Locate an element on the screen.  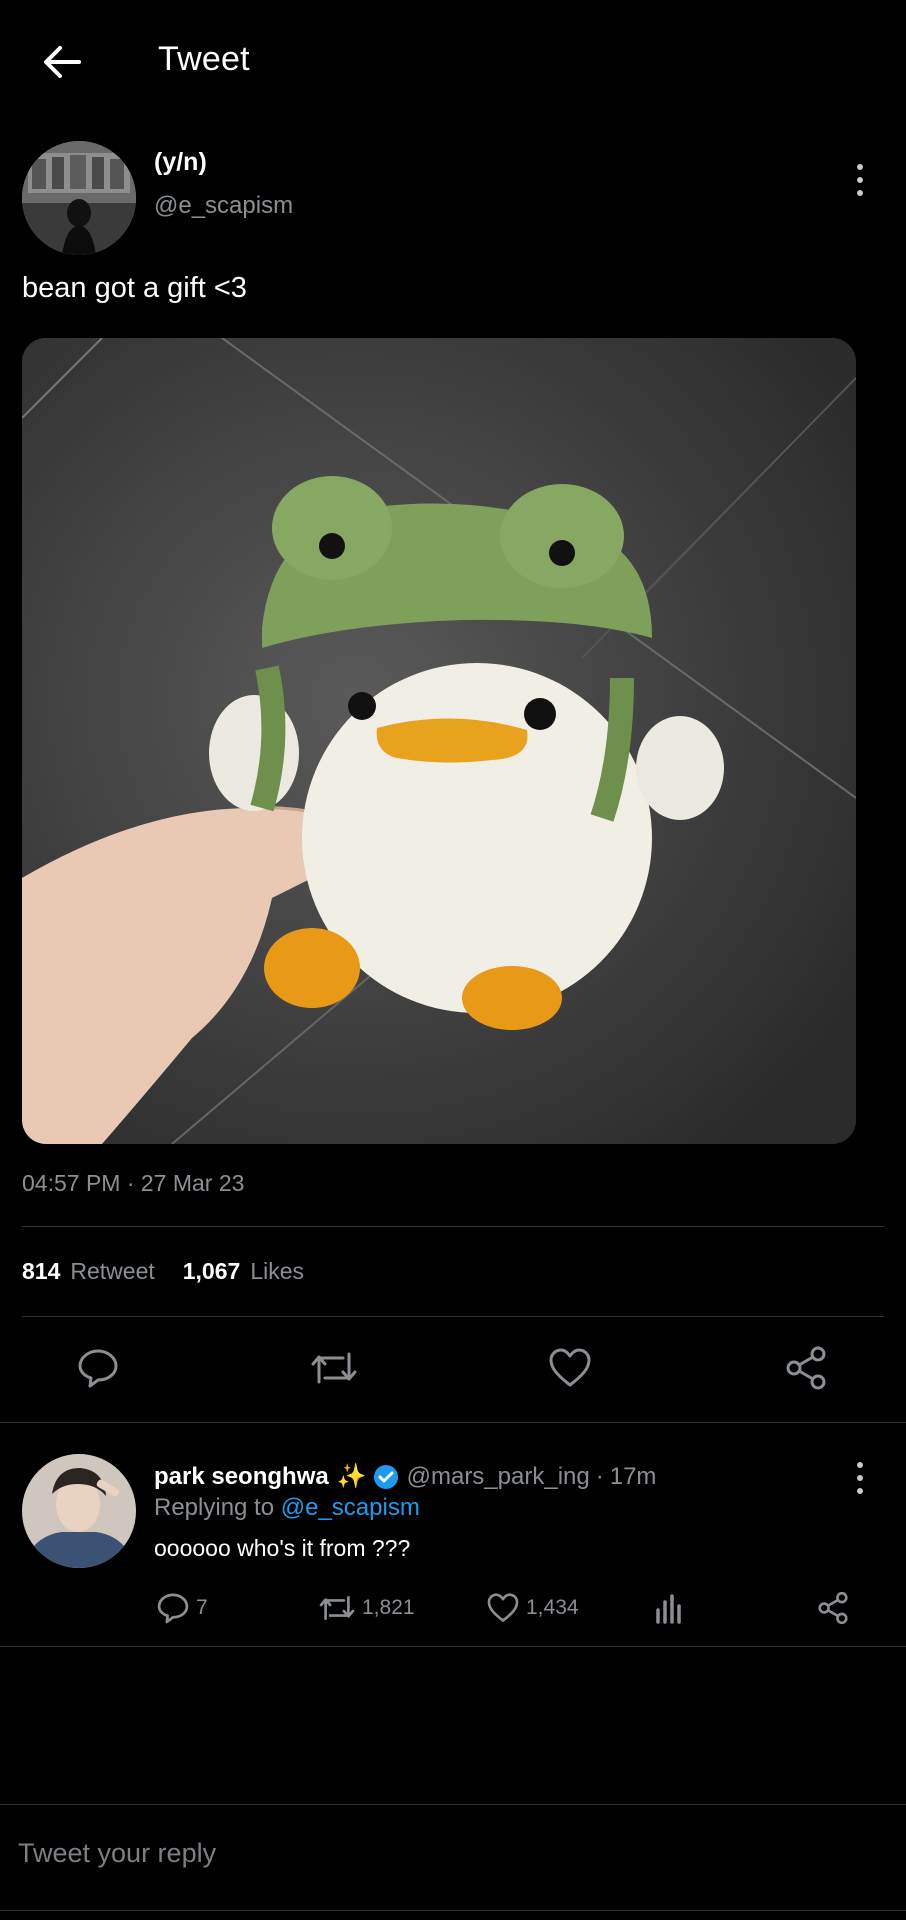
avatar is located at coordinates (79, 198).